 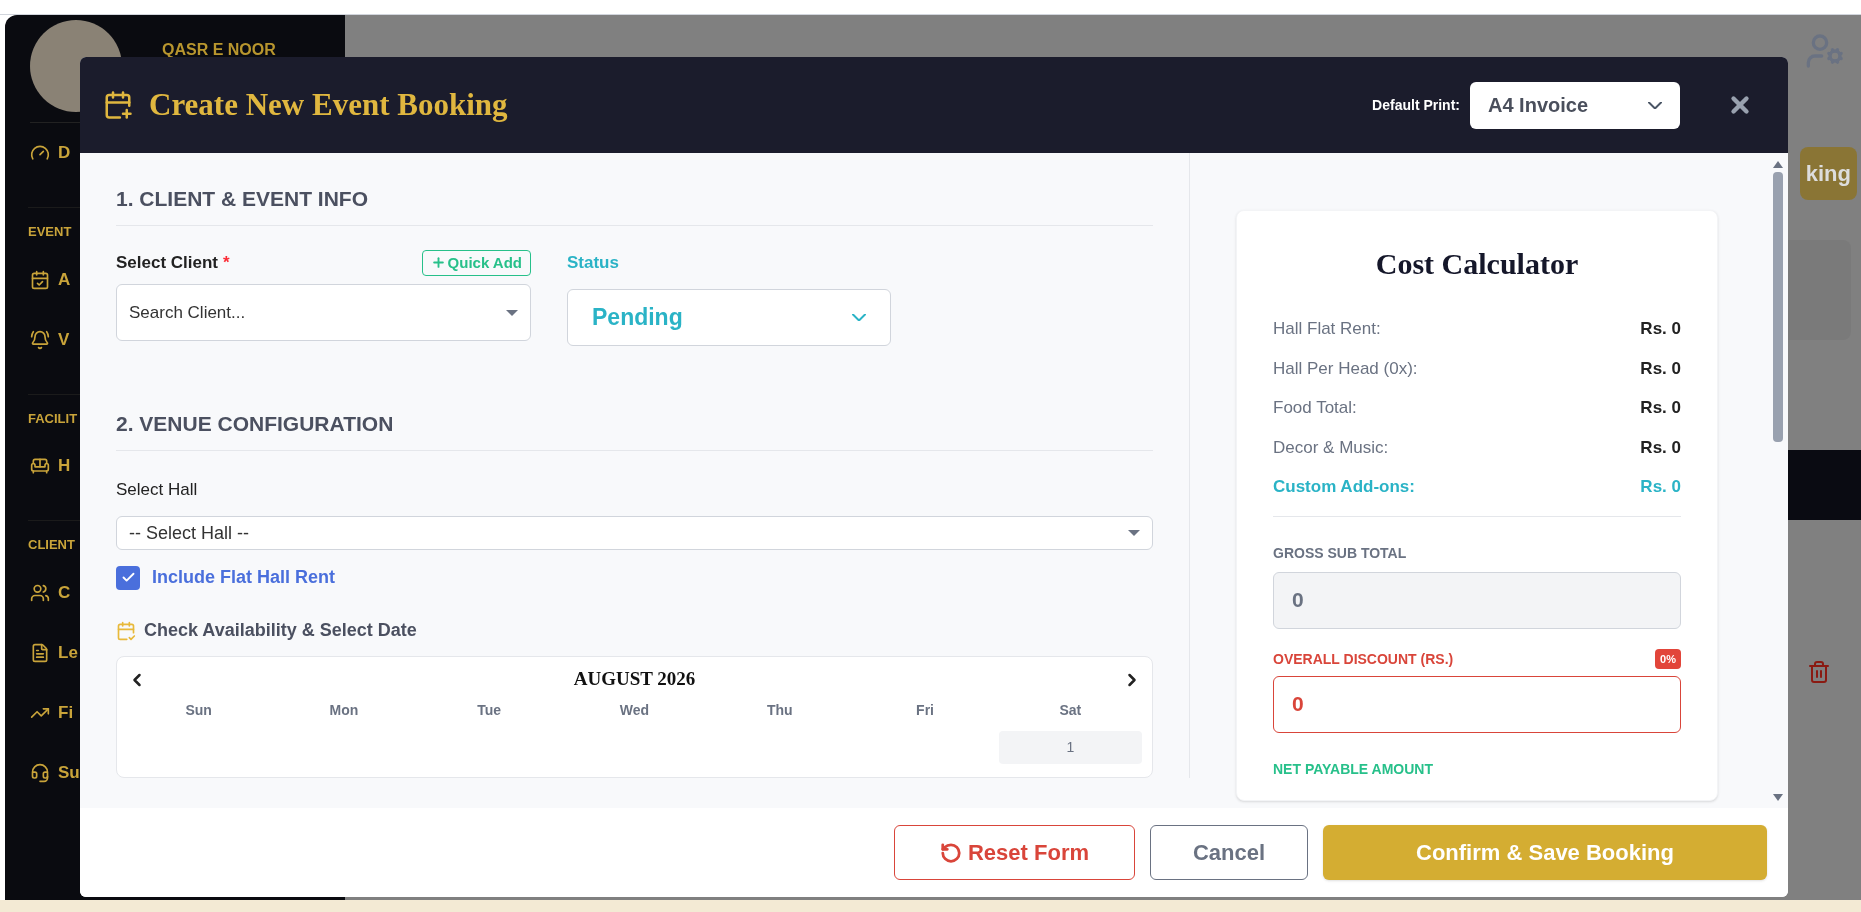 I want to click on weekday-label: Fri, so click(x=925, y=710).